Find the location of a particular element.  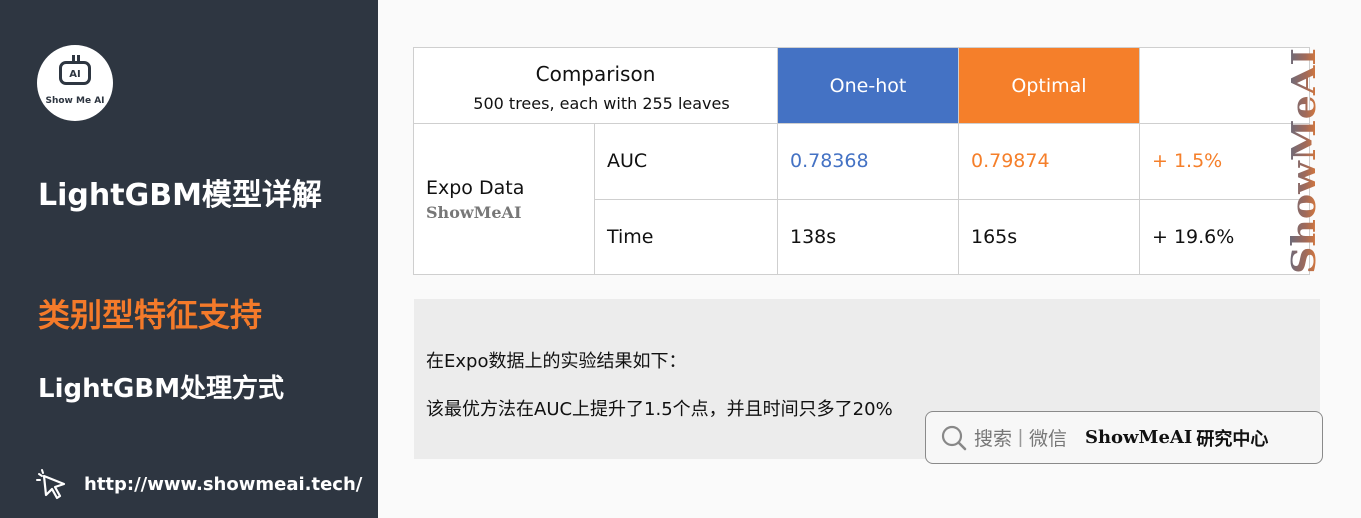

comparison-subtitle: 500 trees, each with 255 leaves is located at coordinates (601, 103).